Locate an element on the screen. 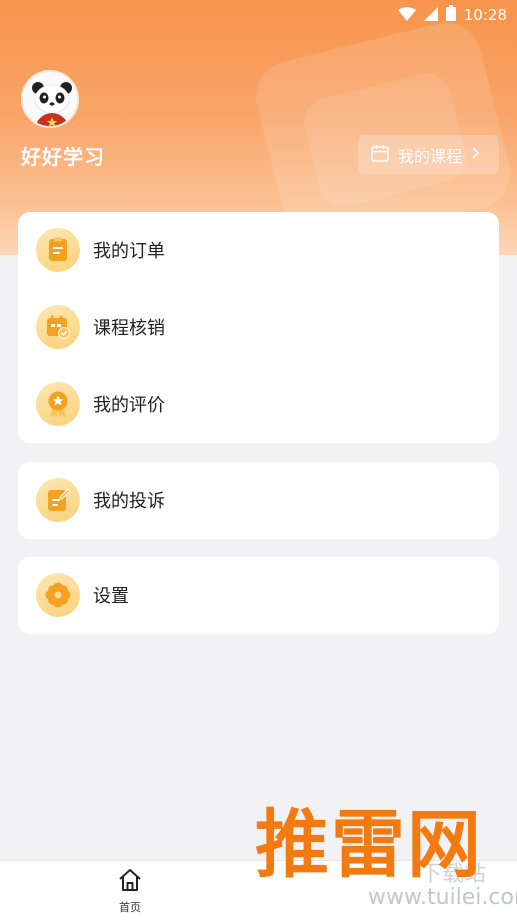 The width and height of the screenshot is (517, 920). chevron-right-icon is located at coordinates (475, 154).